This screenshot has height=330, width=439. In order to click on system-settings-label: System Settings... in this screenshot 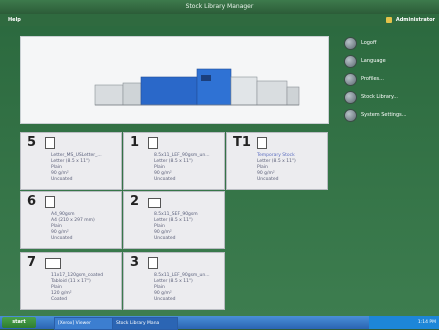, I will do `click(384, 115)`.